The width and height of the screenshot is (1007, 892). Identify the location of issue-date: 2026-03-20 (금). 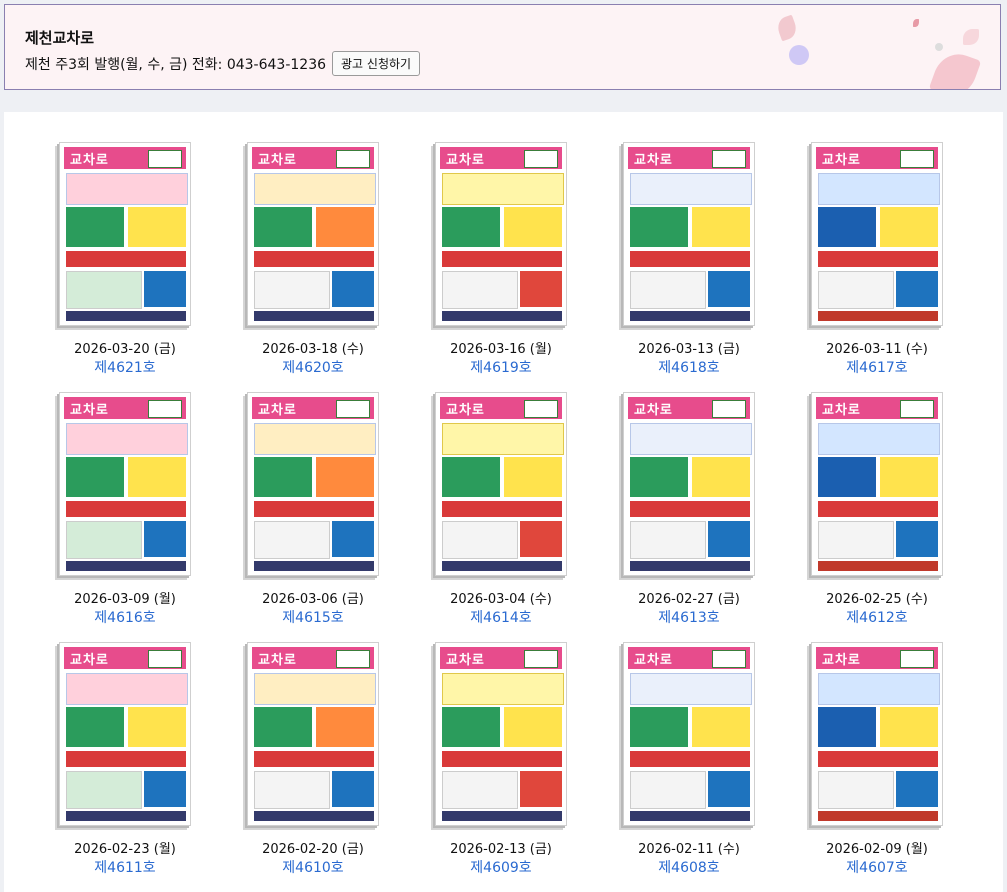
(125, 349).